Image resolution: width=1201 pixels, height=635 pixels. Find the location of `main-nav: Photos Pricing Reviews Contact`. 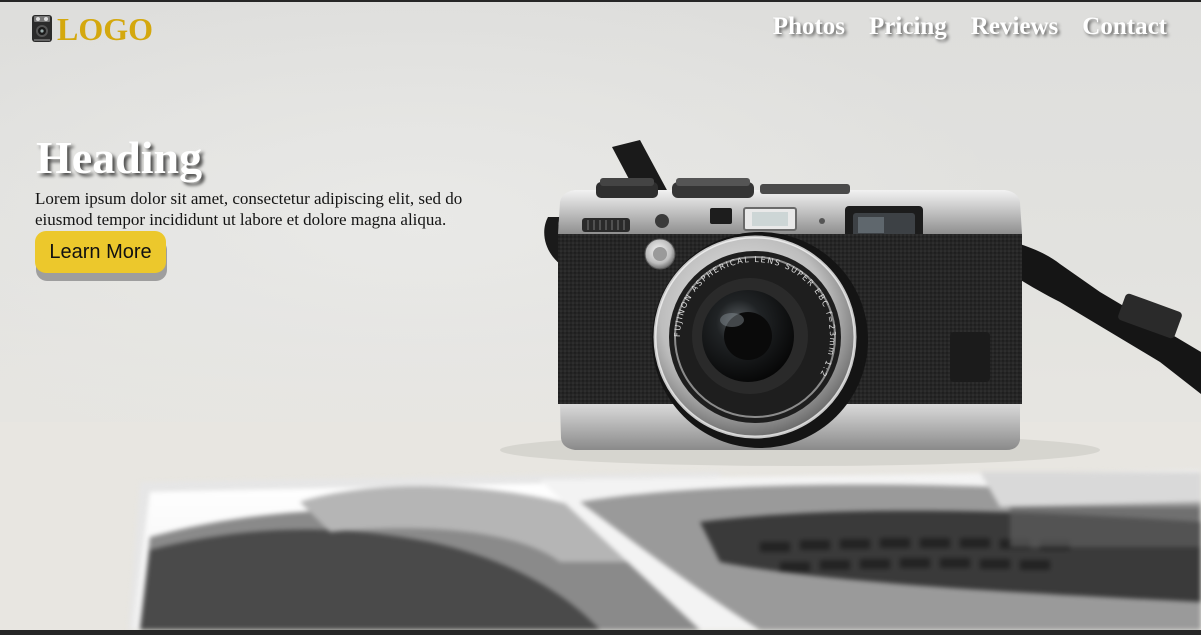

main-nav: Photos Pricing Reviews Contact is located at coordinates (970, 27).